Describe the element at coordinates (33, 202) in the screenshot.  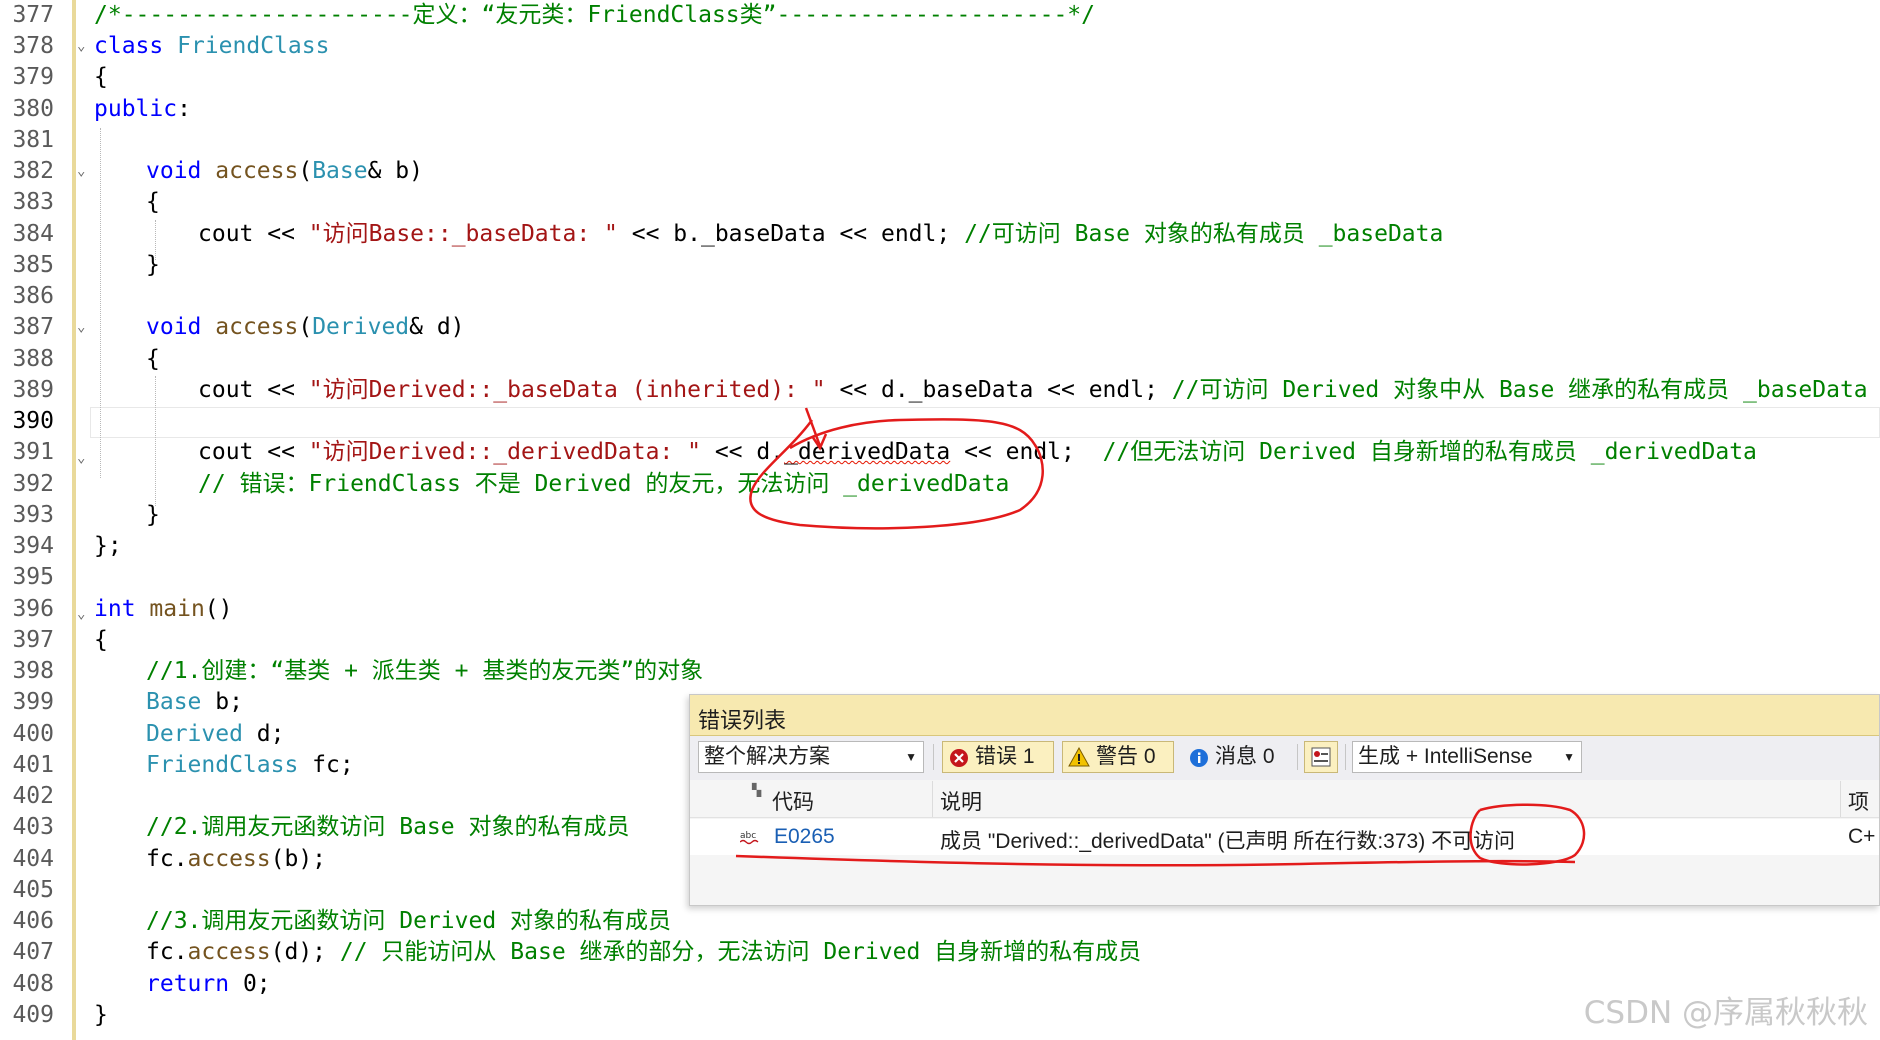
I see `line-number: 383` at that location.